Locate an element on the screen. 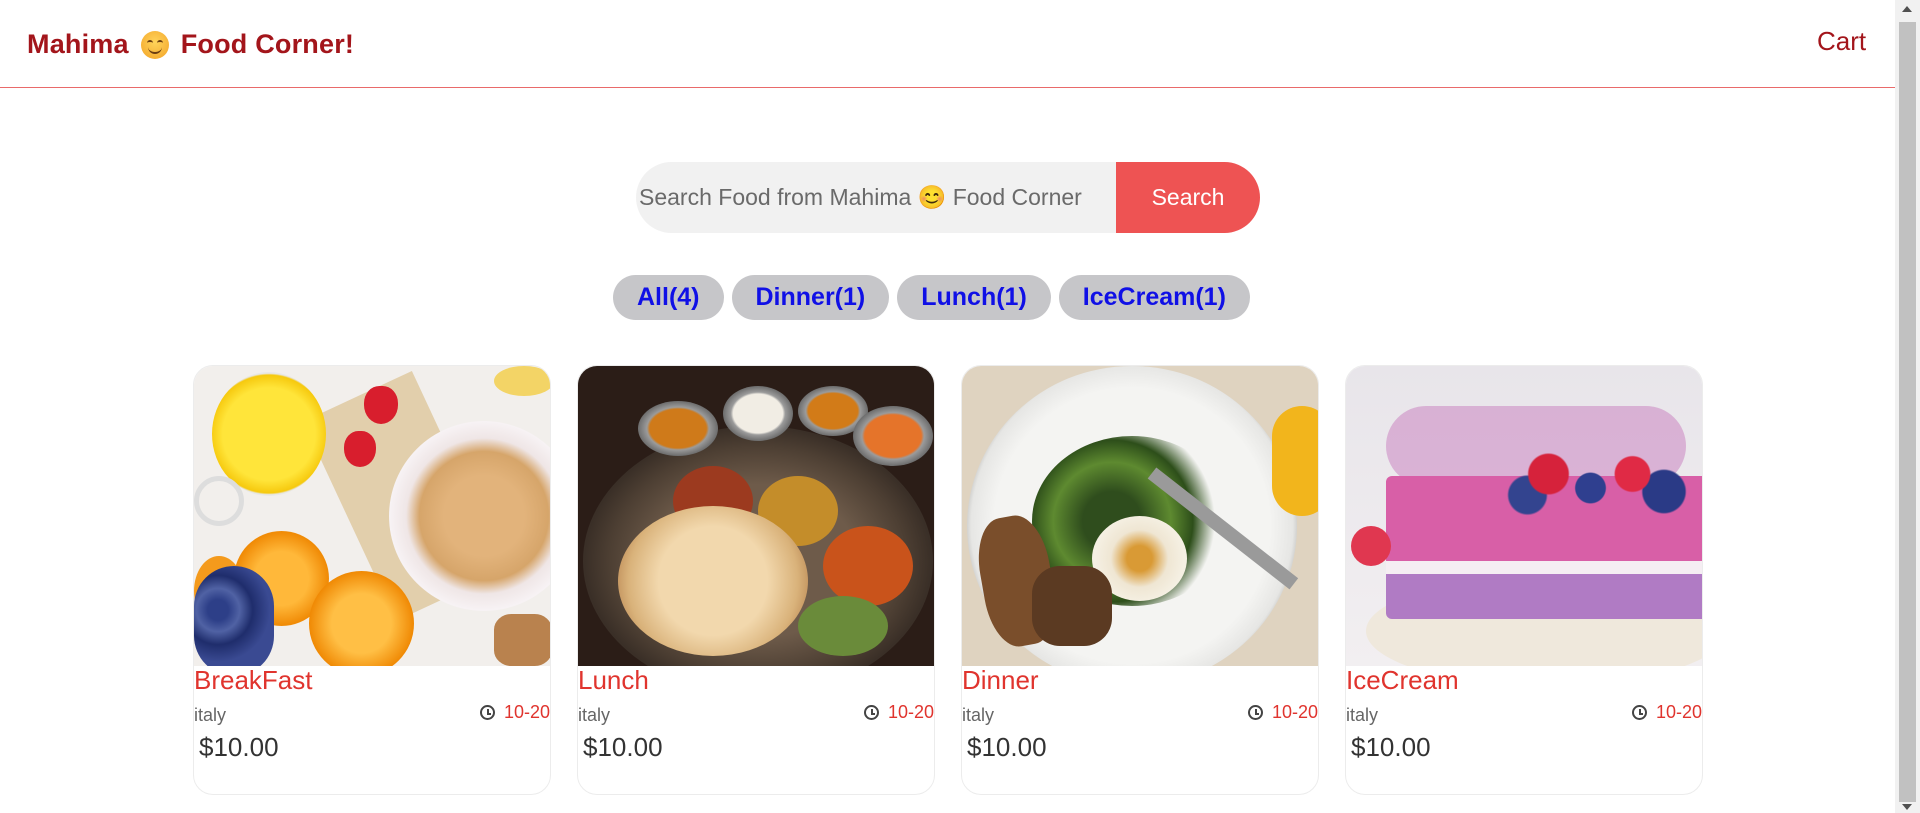  brand-name-part2: Food Corner! is located at coordinates (267, 44).